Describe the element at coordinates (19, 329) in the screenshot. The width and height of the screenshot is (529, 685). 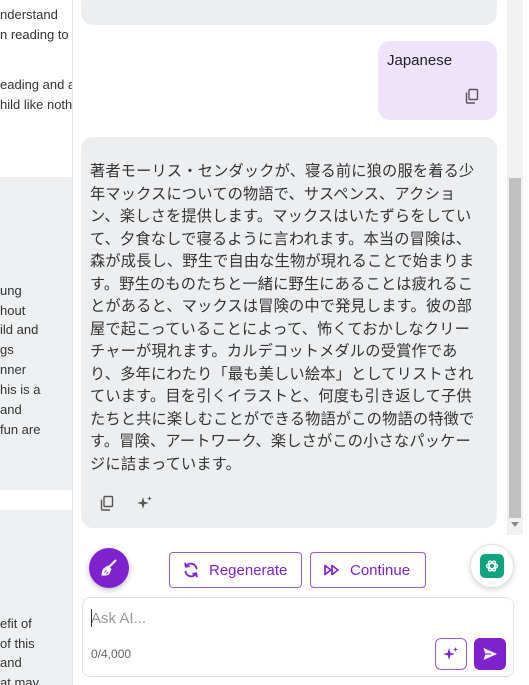
I see `page-text-line: ild and` at that location.